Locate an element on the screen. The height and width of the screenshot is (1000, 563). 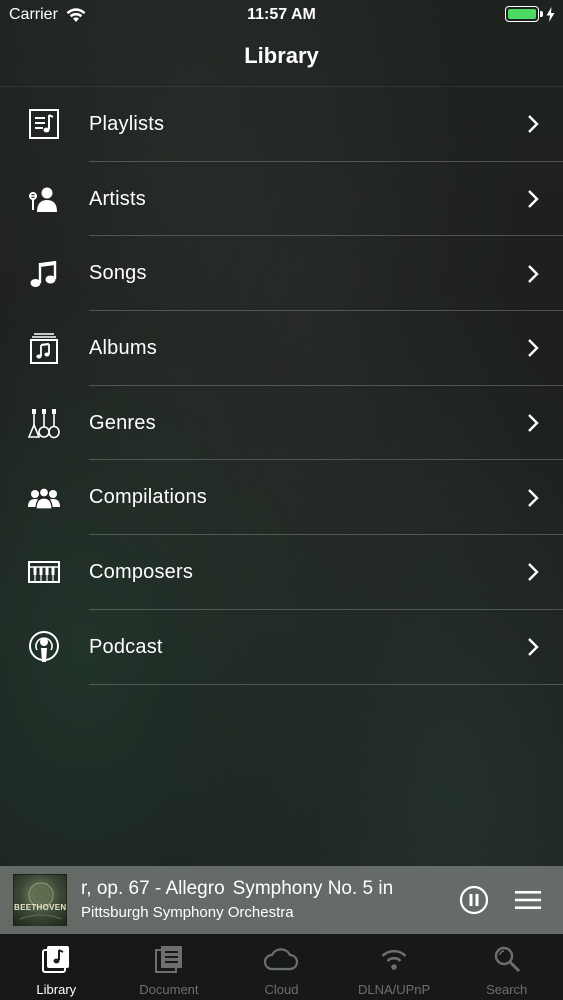
library-item-label: Songs is located at coordinates (118, 273).